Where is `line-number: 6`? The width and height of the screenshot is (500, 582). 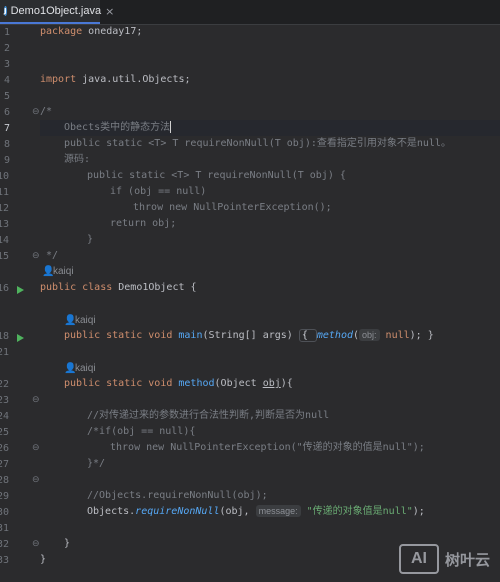
line-number: 6 is located at coordinates (6, 112).